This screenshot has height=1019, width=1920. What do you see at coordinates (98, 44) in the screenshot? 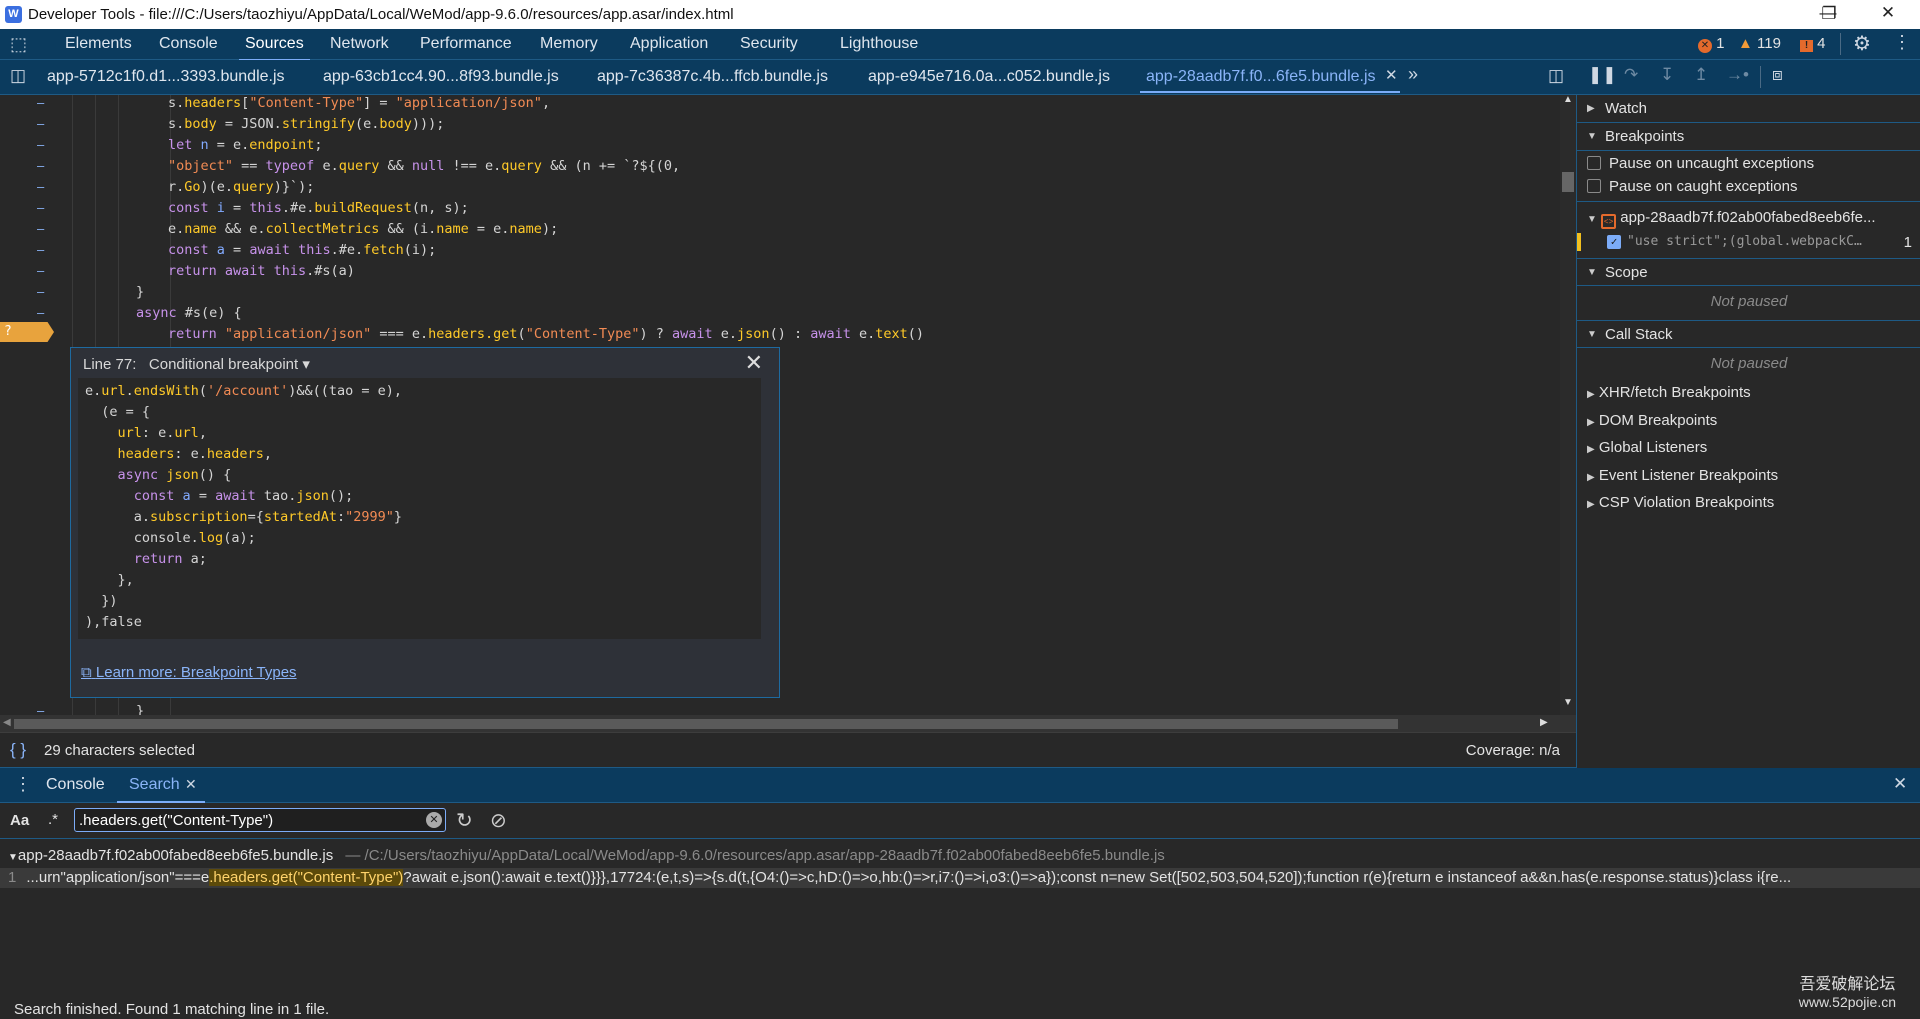
I see `tab-elements: Elements` at bounding box center [98, 44].